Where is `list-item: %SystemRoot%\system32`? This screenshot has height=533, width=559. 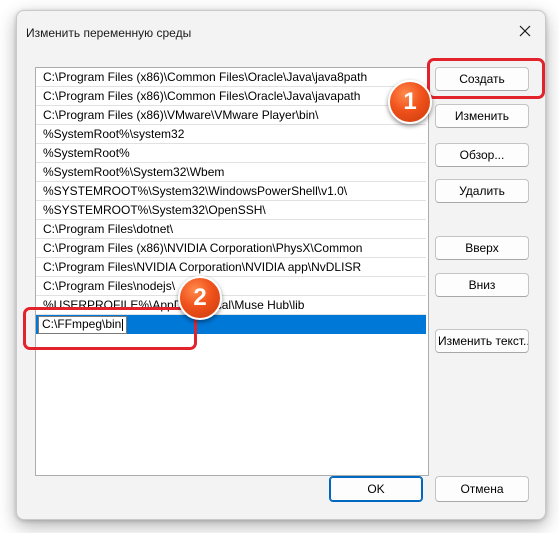
list-item: %SystemRoot%\system32 is located at coordinates (231, 134).